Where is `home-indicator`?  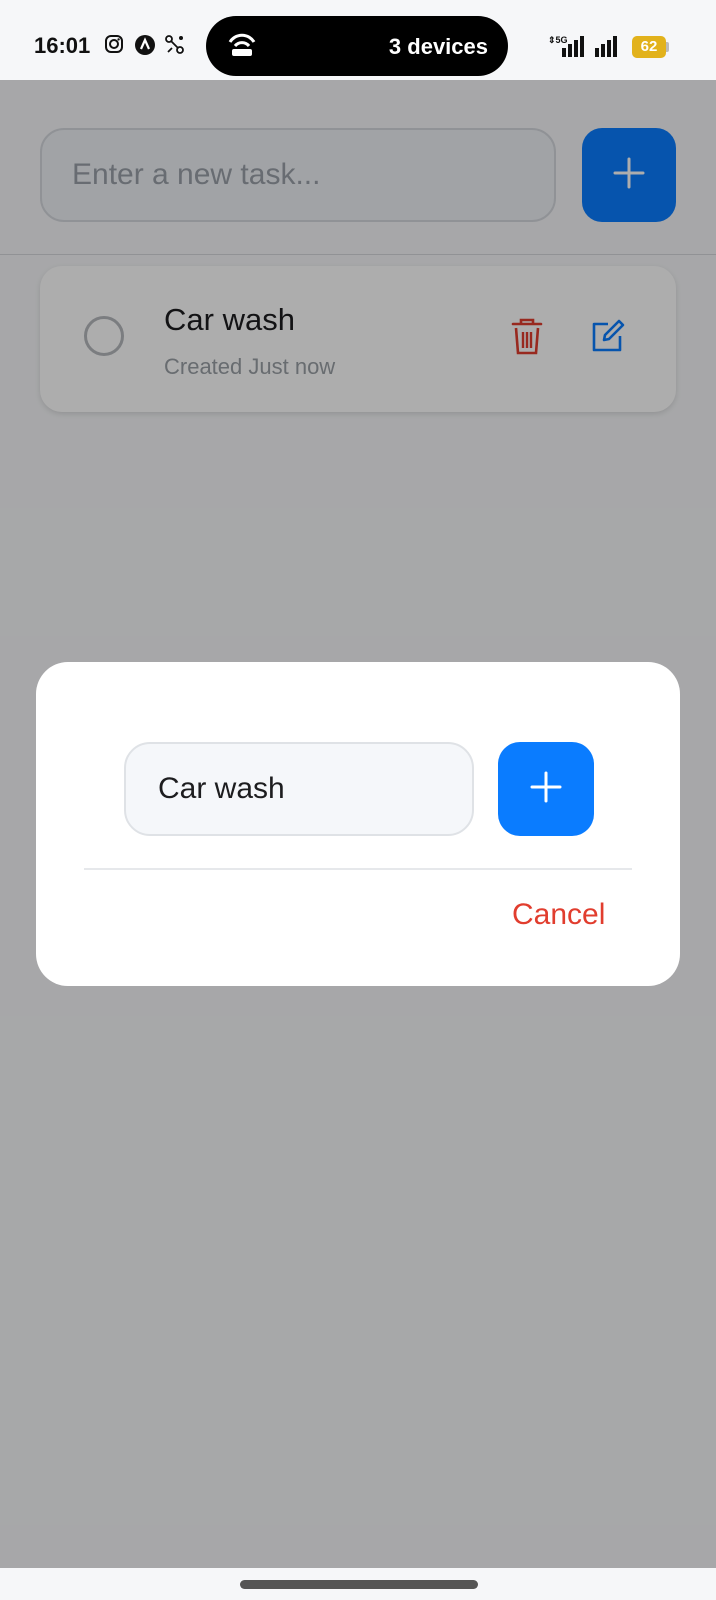
home-indicator is located at coordinates (359, 1584).